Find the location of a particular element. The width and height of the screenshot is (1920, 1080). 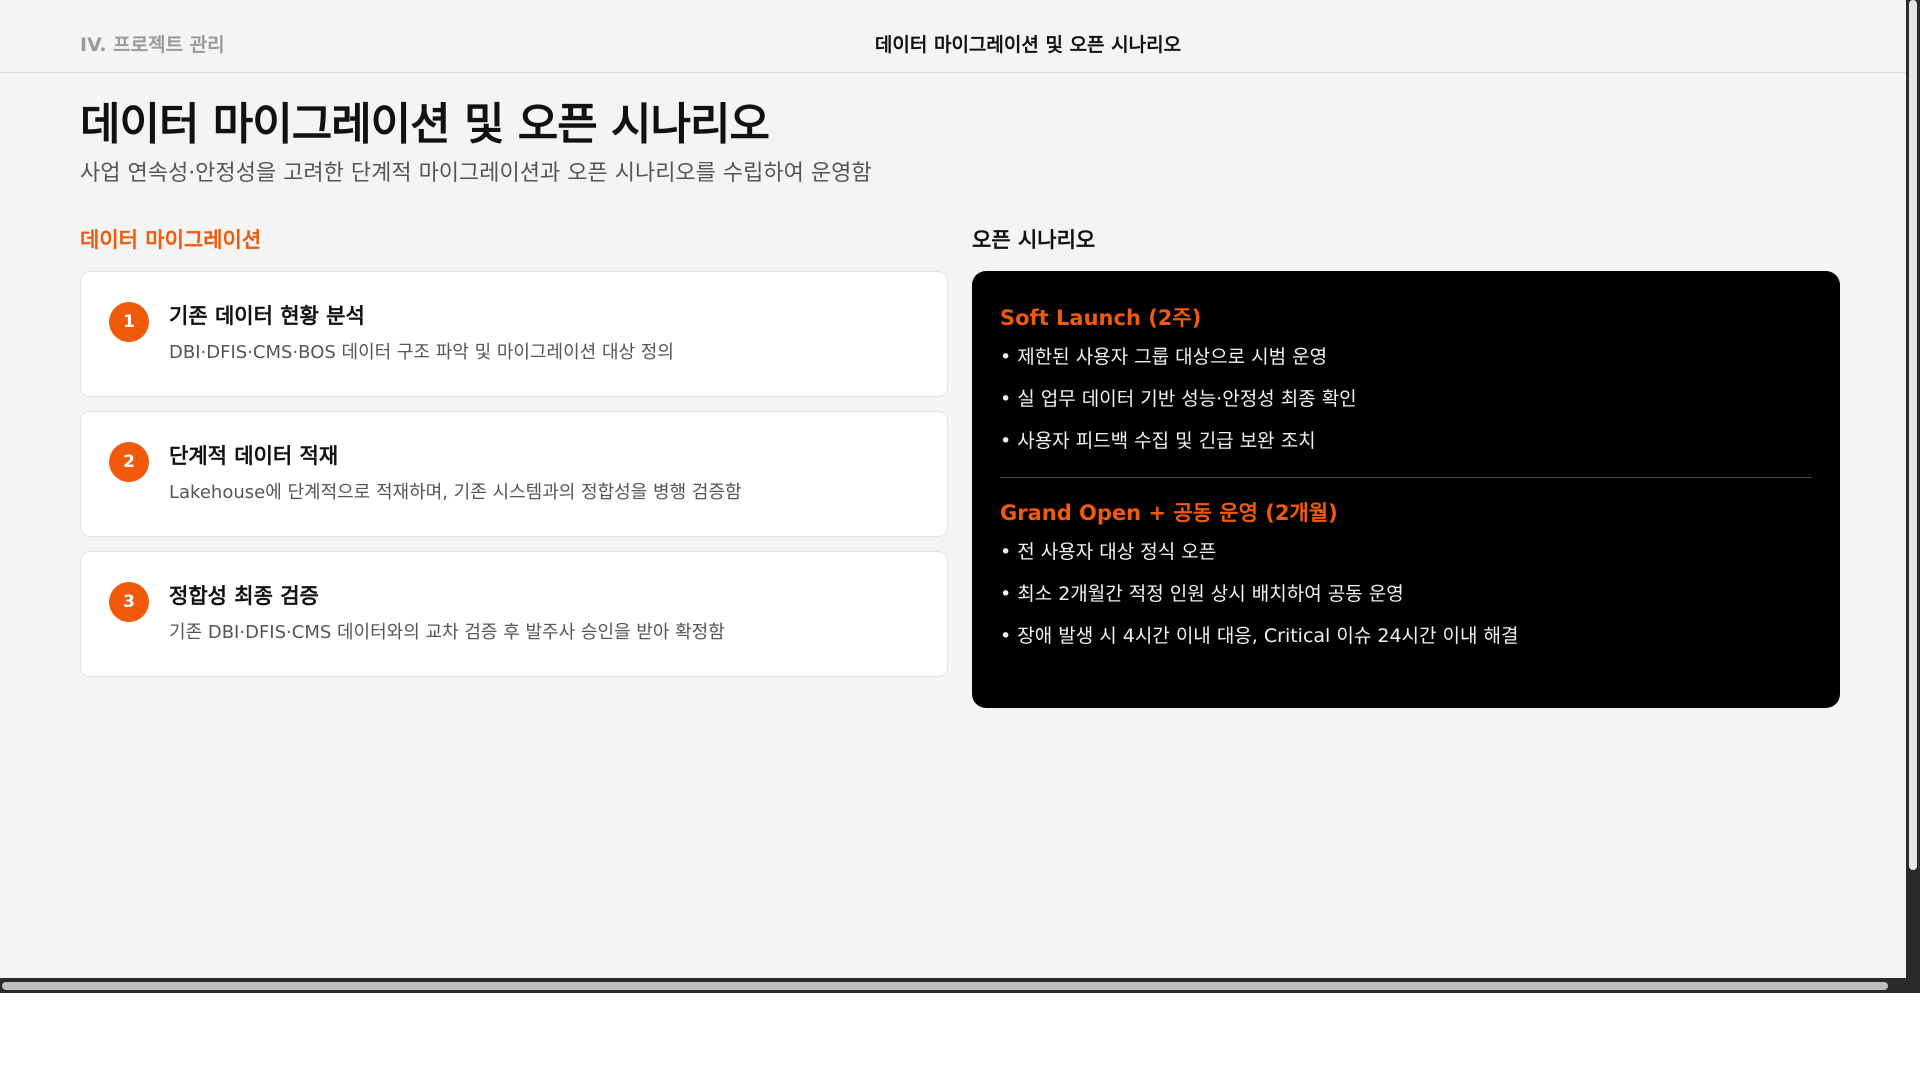

step-number-badge: 2 is located at coordinates (129, 462).